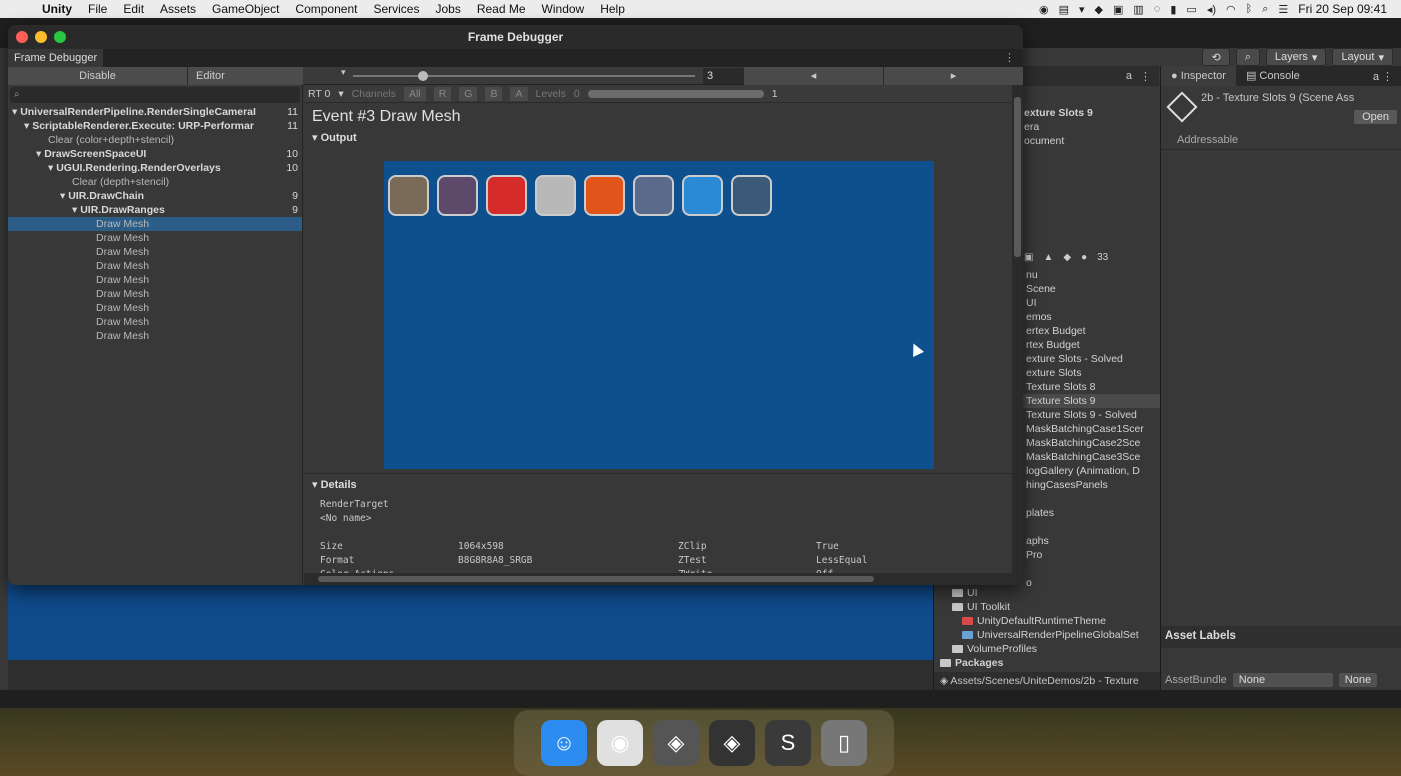 This screenshot has height=776, width=1401. What do you see at coordinates (56, 58) in the screenshot?
I see `tab-frame-debugger: Frame Debugger` at bounding box center [56, 58].